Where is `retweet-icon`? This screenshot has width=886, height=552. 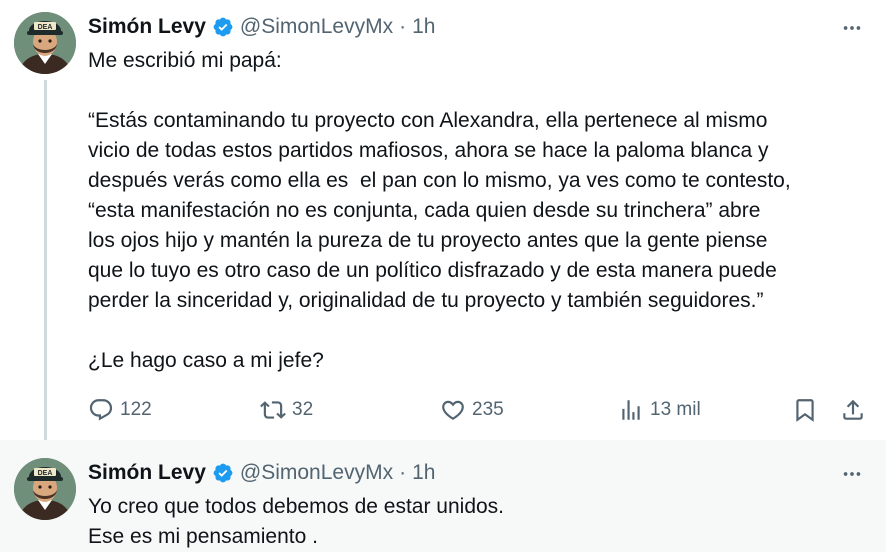
retweet-icon is located at coordinates (273, 410).